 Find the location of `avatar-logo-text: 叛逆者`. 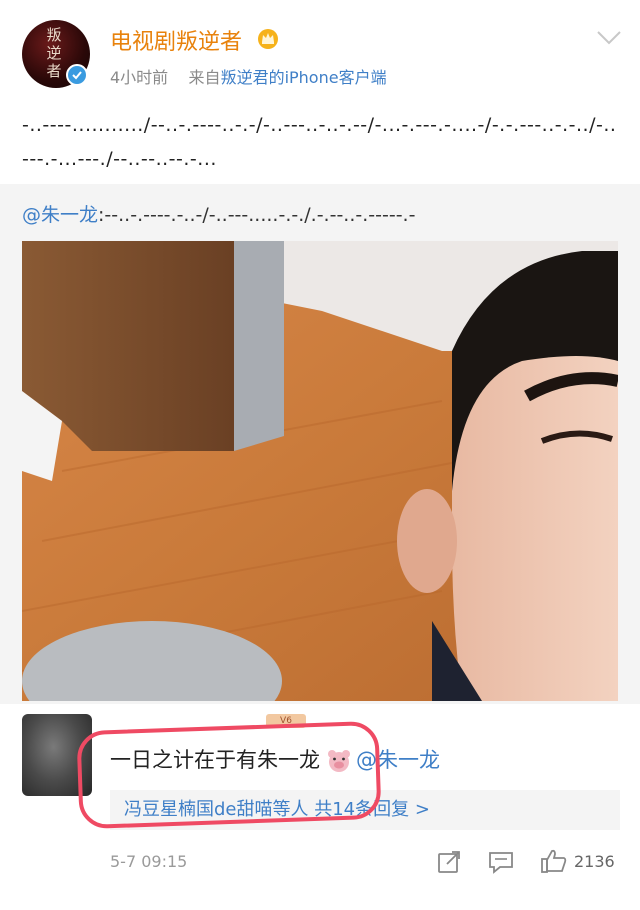

avatar-logo-text: 叛逆者 is located at coordinates (54, 53).